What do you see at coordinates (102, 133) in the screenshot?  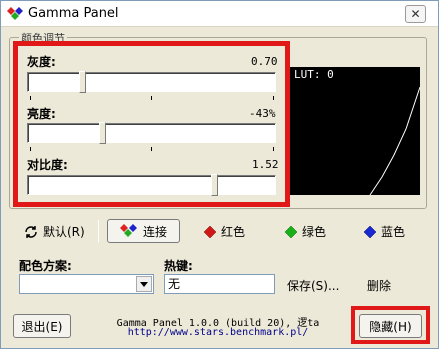 I see `level-slider-thumb` at bounding box center [102, 133].